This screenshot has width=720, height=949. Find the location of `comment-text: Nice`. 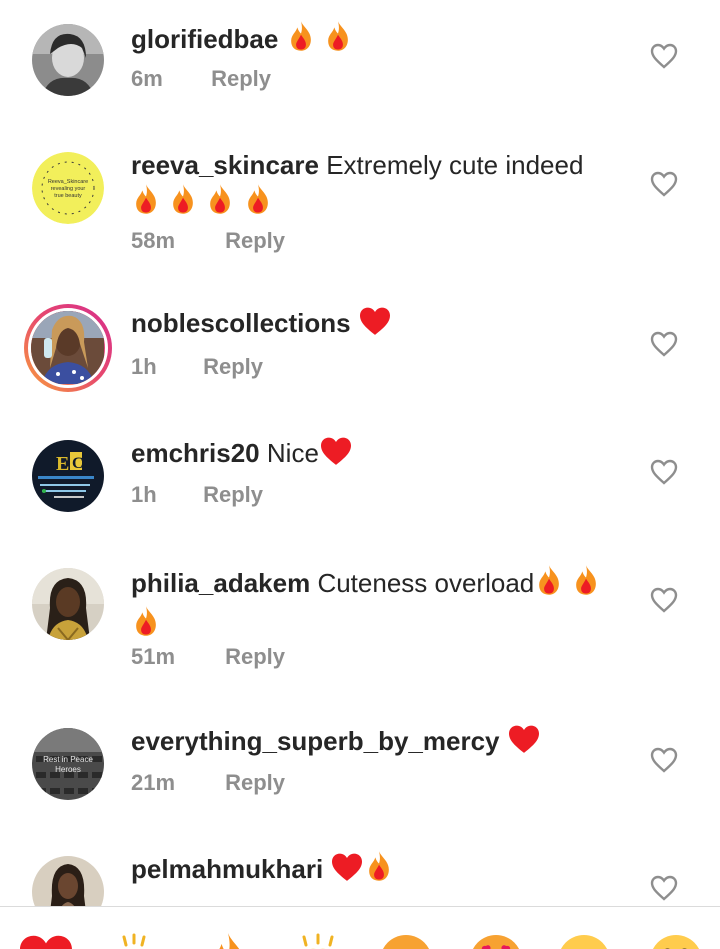

comment-text: Nice is located at coordinates (292, 453).